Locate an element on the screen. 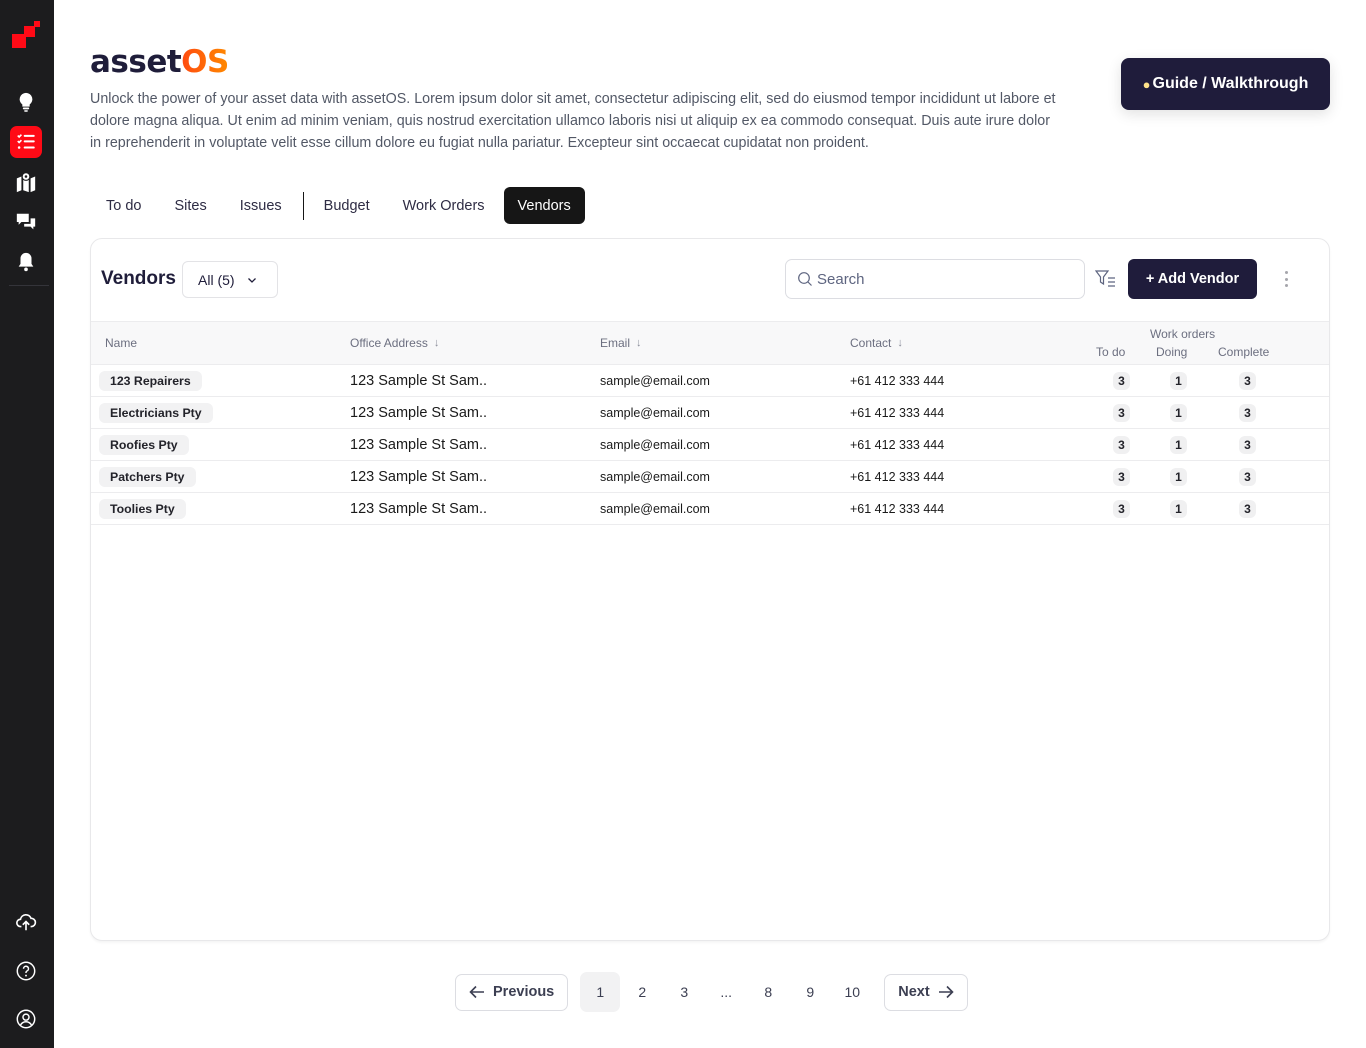 This screenshot has height=1048, width=1366. arrow-right-icon is located at coordinates (946, 992).